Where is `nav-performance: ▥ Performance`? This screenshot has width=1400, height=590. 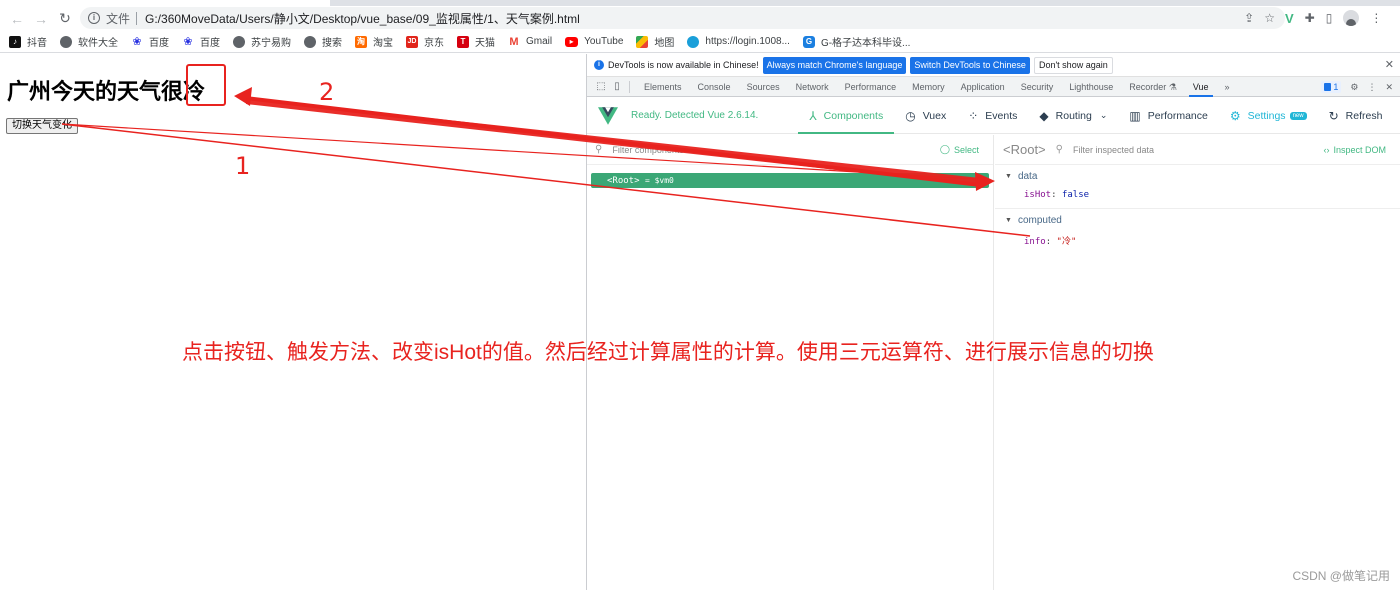 nav-performance: ▥ Performance is located at coordinates (1168, 116).